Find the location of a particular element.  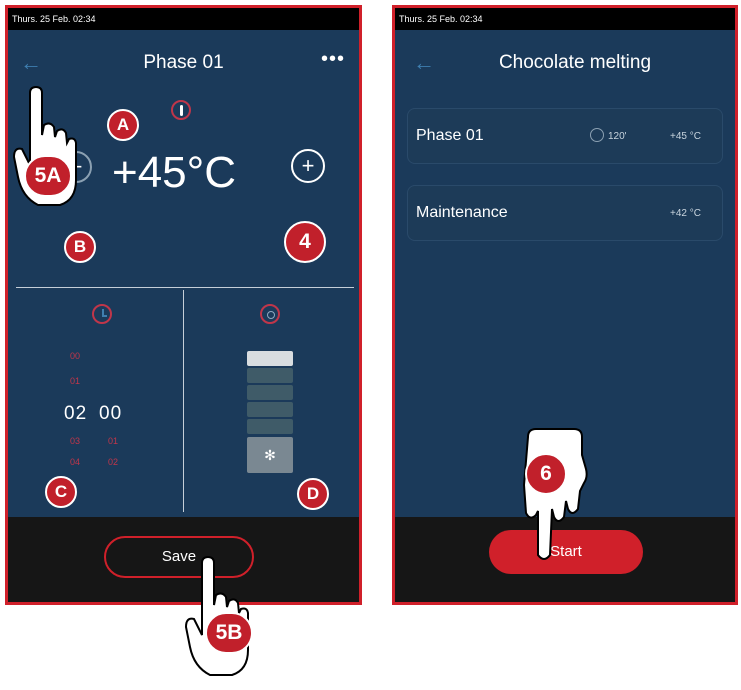

callout-badge-b: B is located at coordinates (80, 247).